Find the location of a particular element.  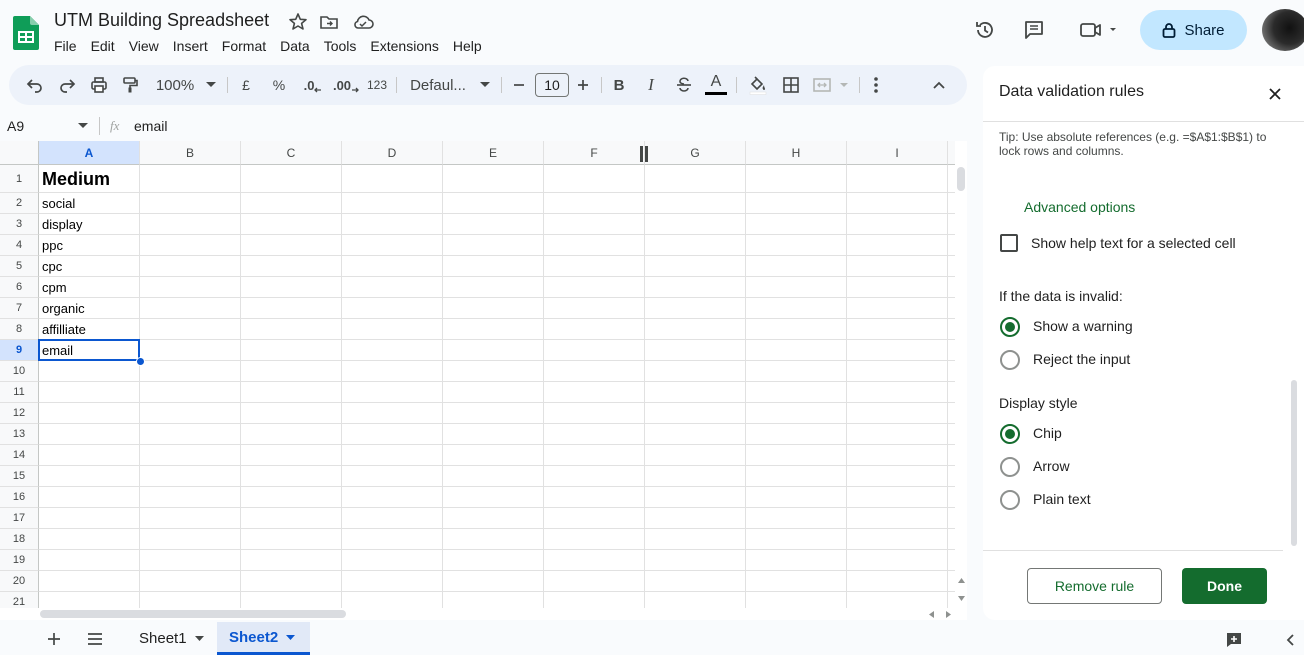

undo-icon is located at coordinates (35, 85).